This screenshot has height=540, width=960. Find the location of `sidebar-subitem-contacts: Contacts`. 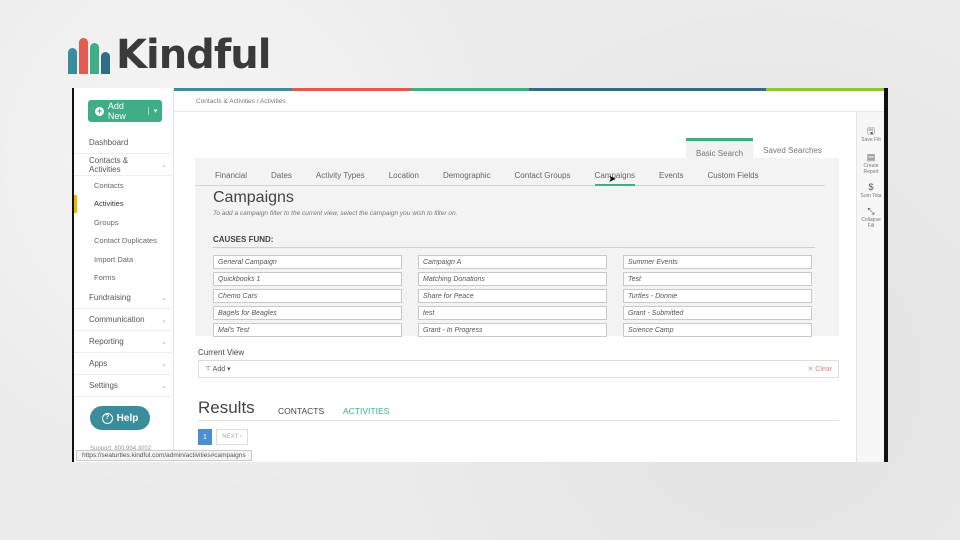

sidebar-subitem-contacts: Contacts is located at coordinates (124, 185).